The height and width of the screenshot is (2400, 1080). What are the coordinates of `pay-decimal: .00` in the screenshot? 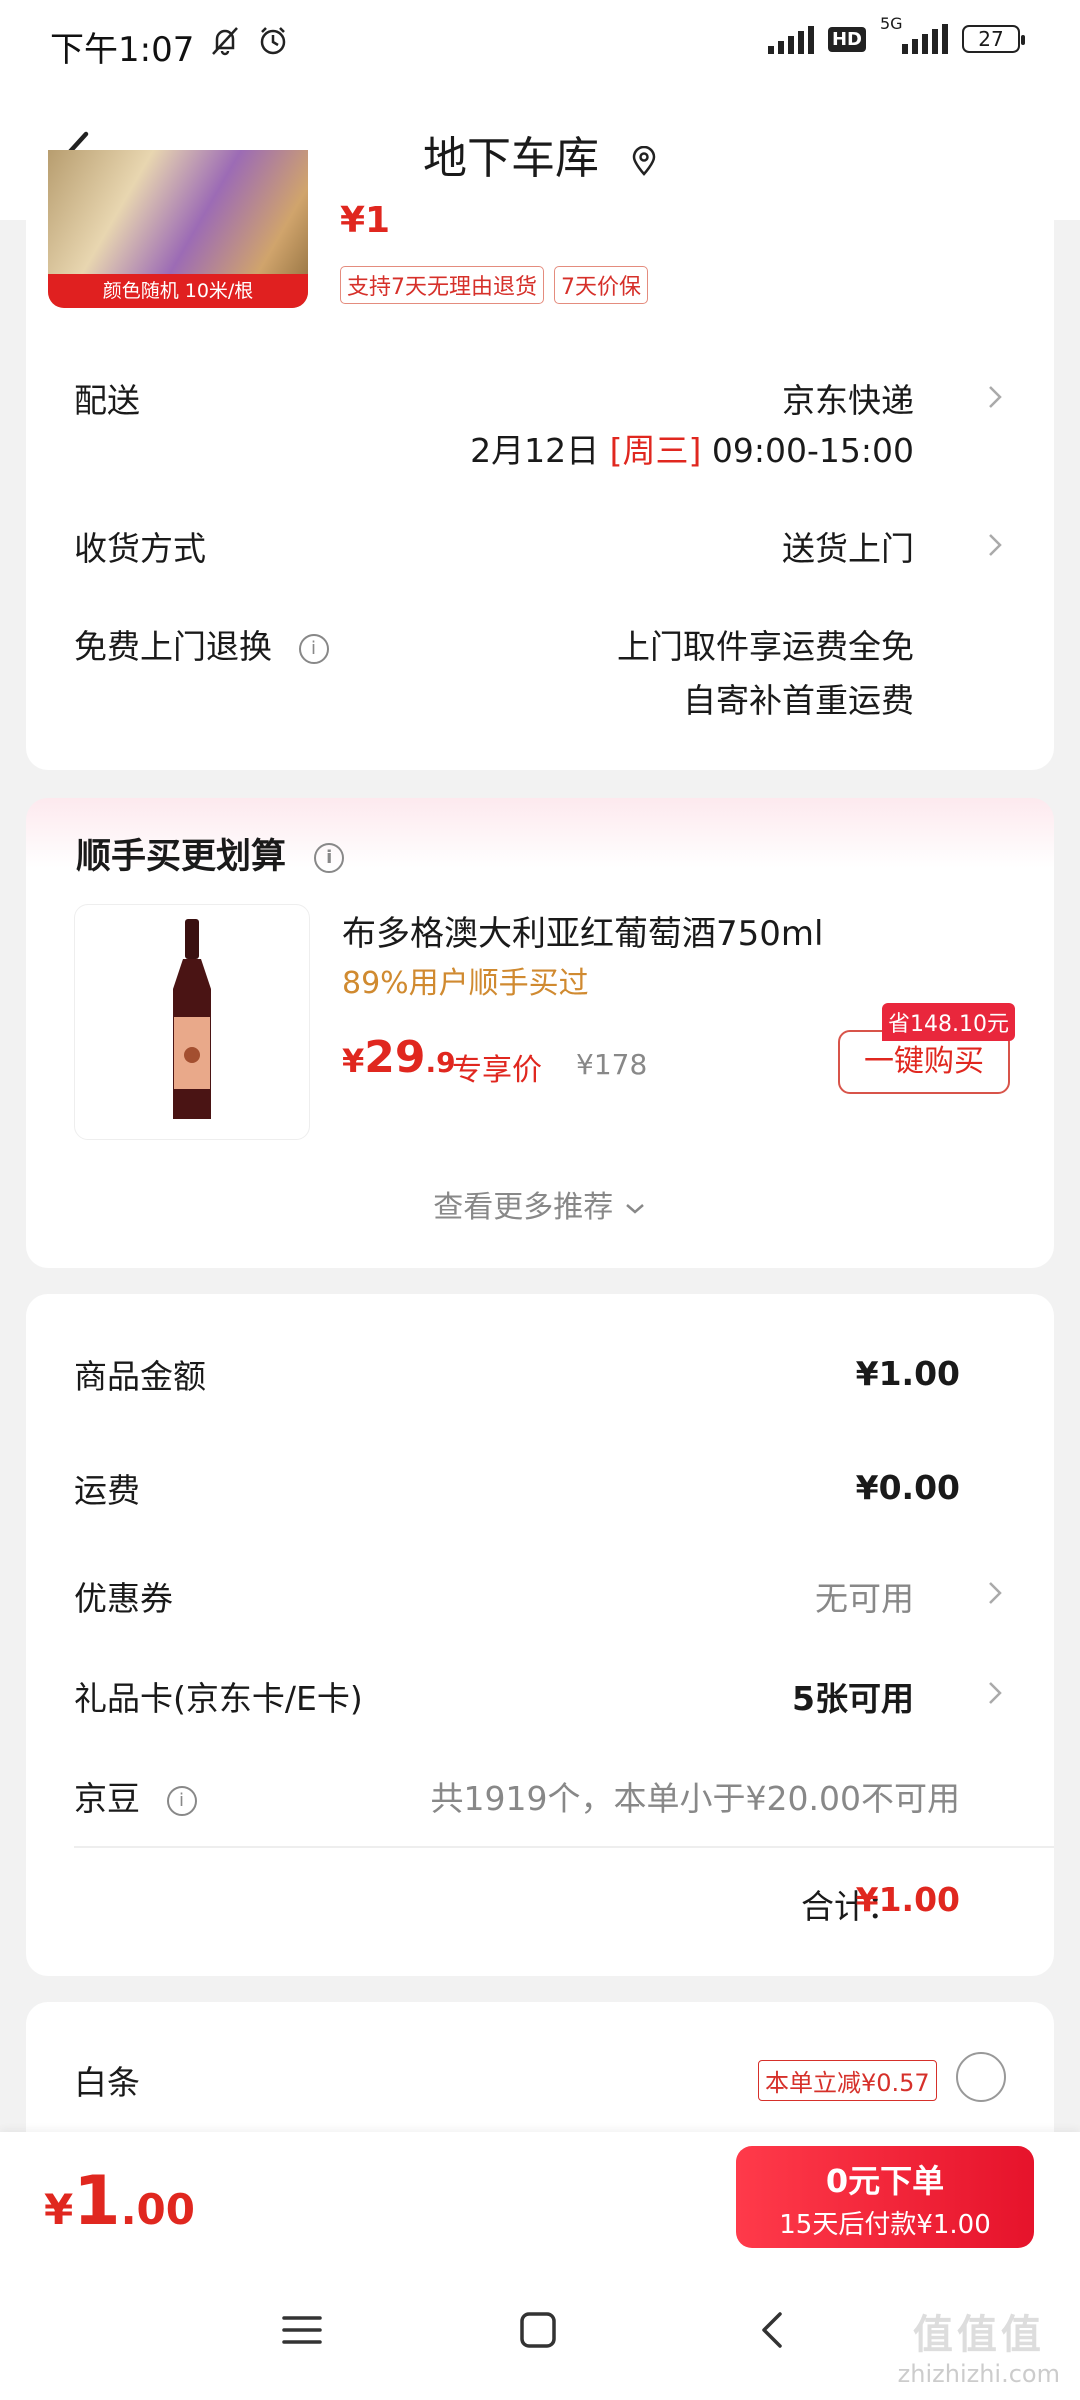 It's located at (157, 2209).